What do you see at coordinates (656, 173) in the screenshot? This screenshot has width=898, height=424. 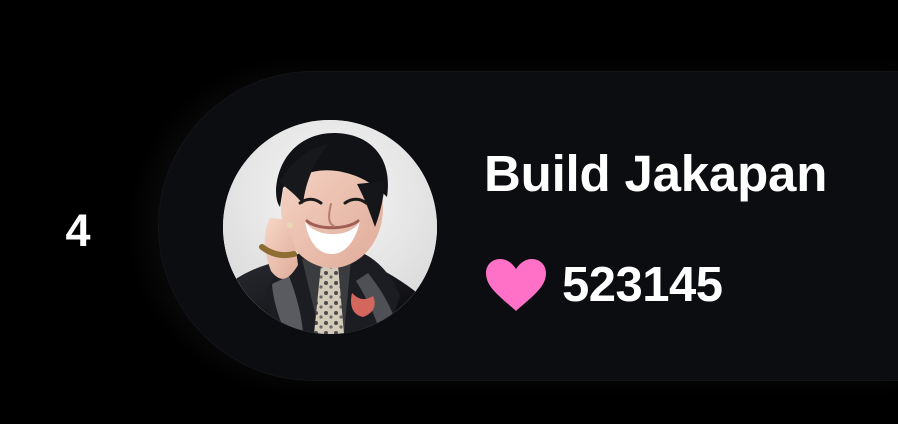 I see `user-name: Build Jakapan` at bounding box center [656, 173].